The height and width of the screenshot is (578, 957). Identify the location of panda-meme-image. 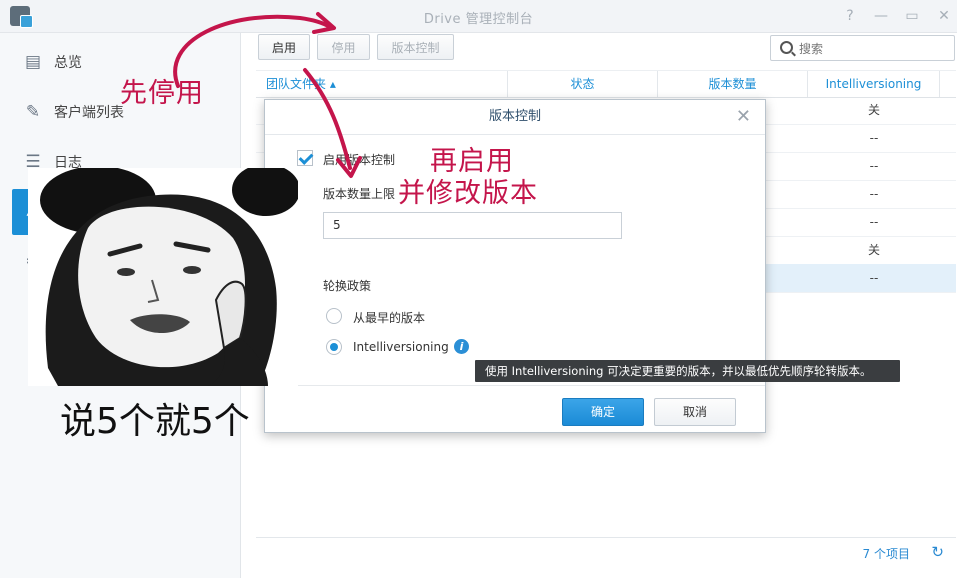
(163, 277).